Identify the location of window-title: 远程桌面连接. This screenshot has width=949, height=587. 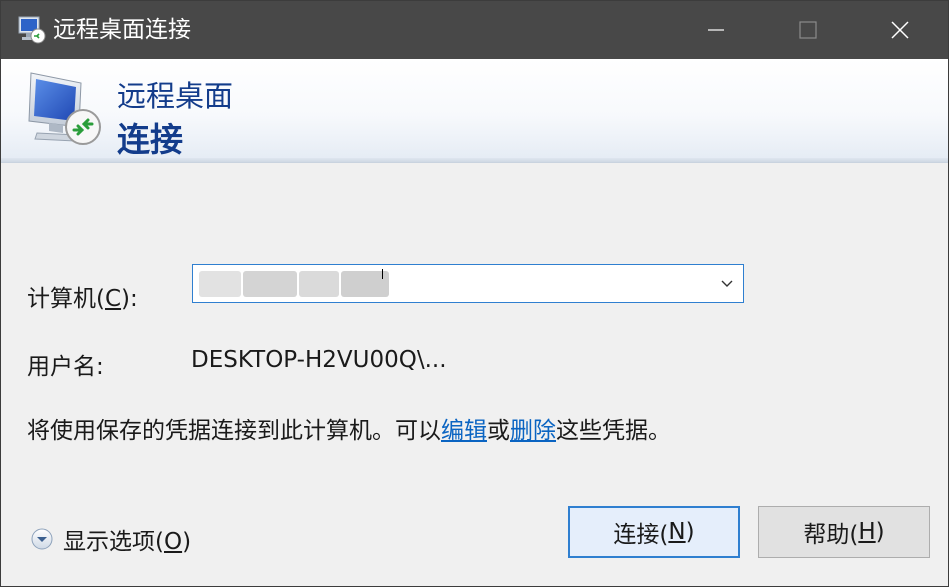
(122, 30).